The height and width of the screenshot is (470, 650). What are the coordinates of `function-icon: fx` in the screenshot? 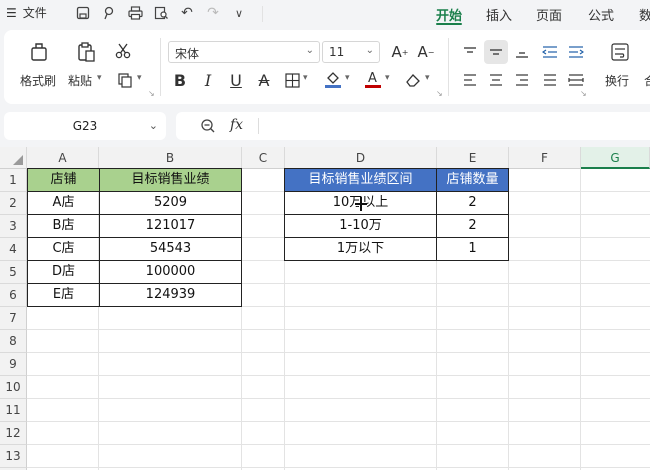 It's located at (236, 125).